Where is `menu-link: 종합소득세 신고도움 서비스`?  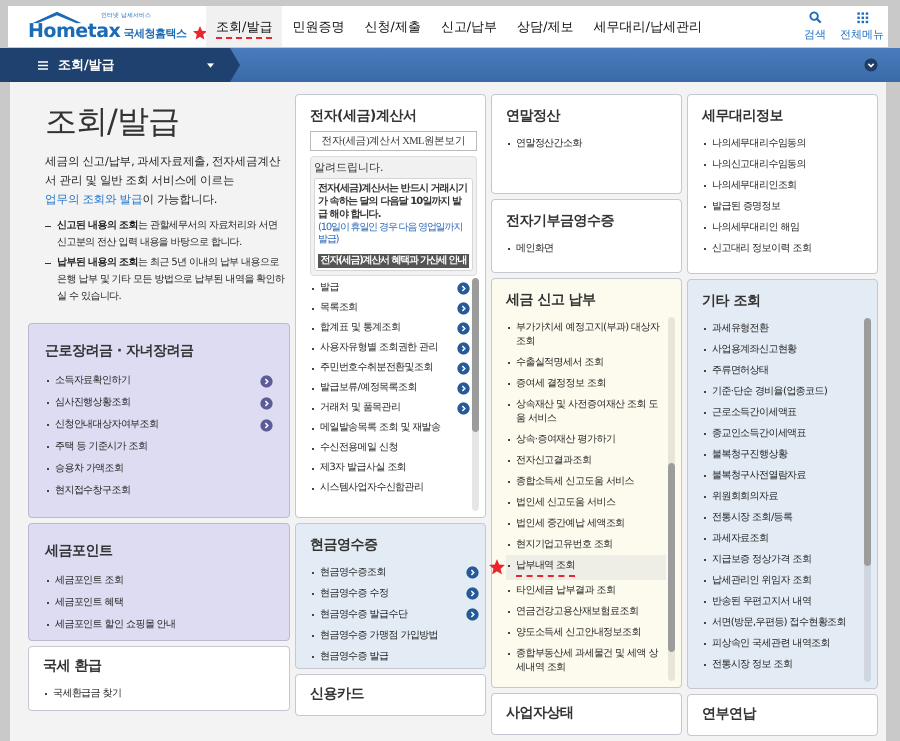 menu-link: 종합소득세 신고도움 서비스 is located at coordinates (586, 481).